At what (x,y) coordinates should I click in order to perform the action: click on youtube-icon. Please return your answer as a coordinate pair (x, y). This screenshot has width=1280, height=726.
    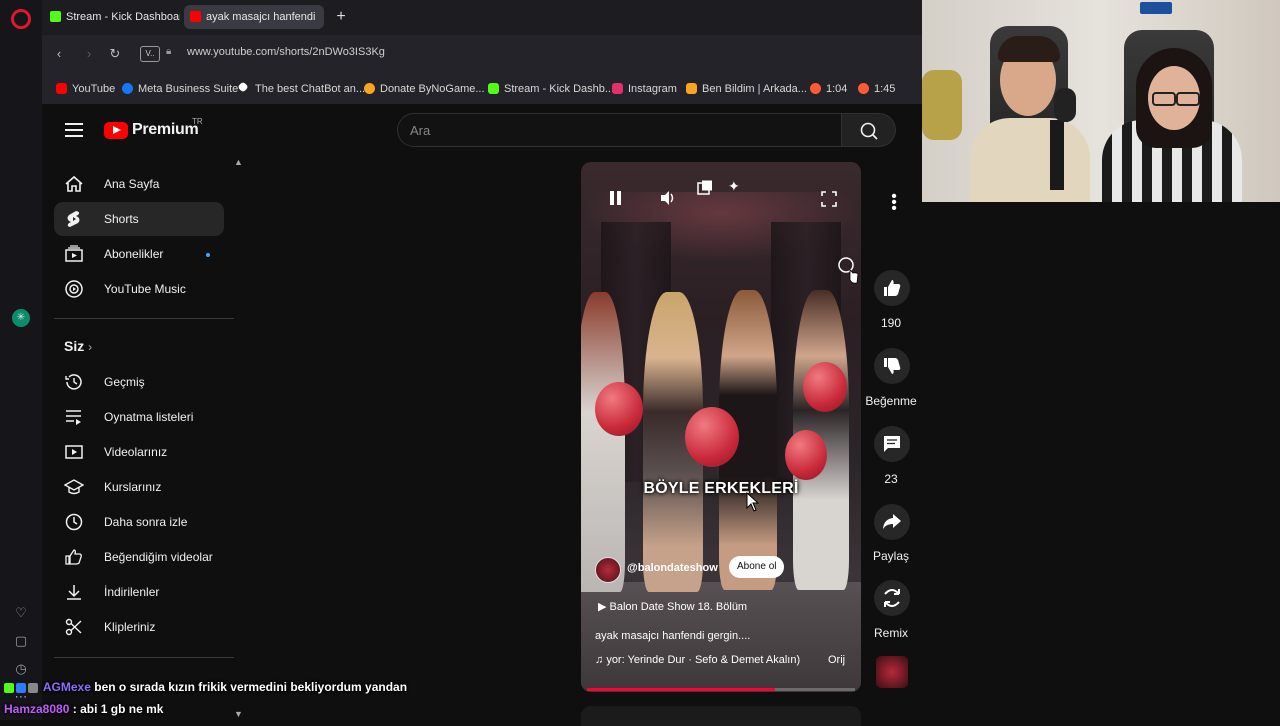
    Looking at the image, I should click on (61, 88).